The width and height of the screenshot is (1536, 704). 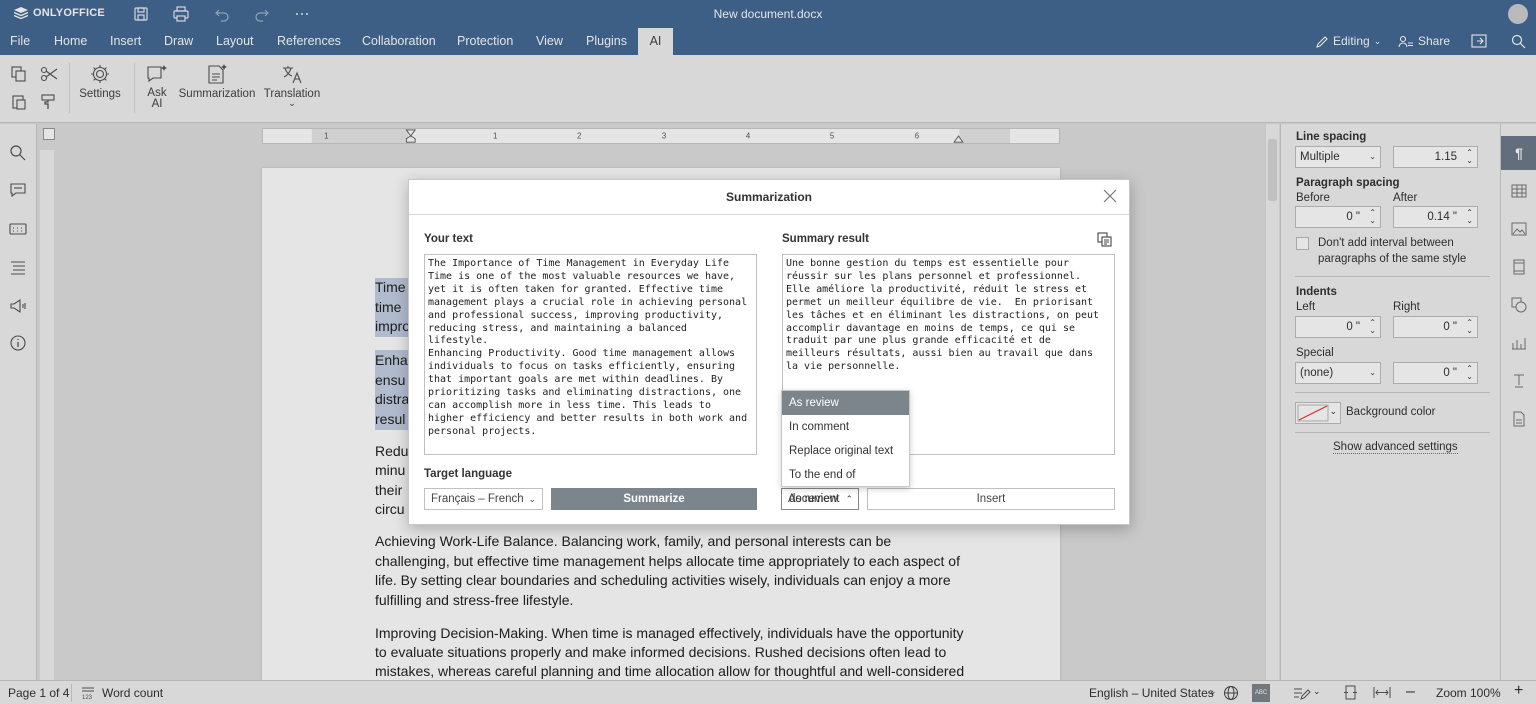 I want to click on copy-icon, so click(x=1104, y=239).